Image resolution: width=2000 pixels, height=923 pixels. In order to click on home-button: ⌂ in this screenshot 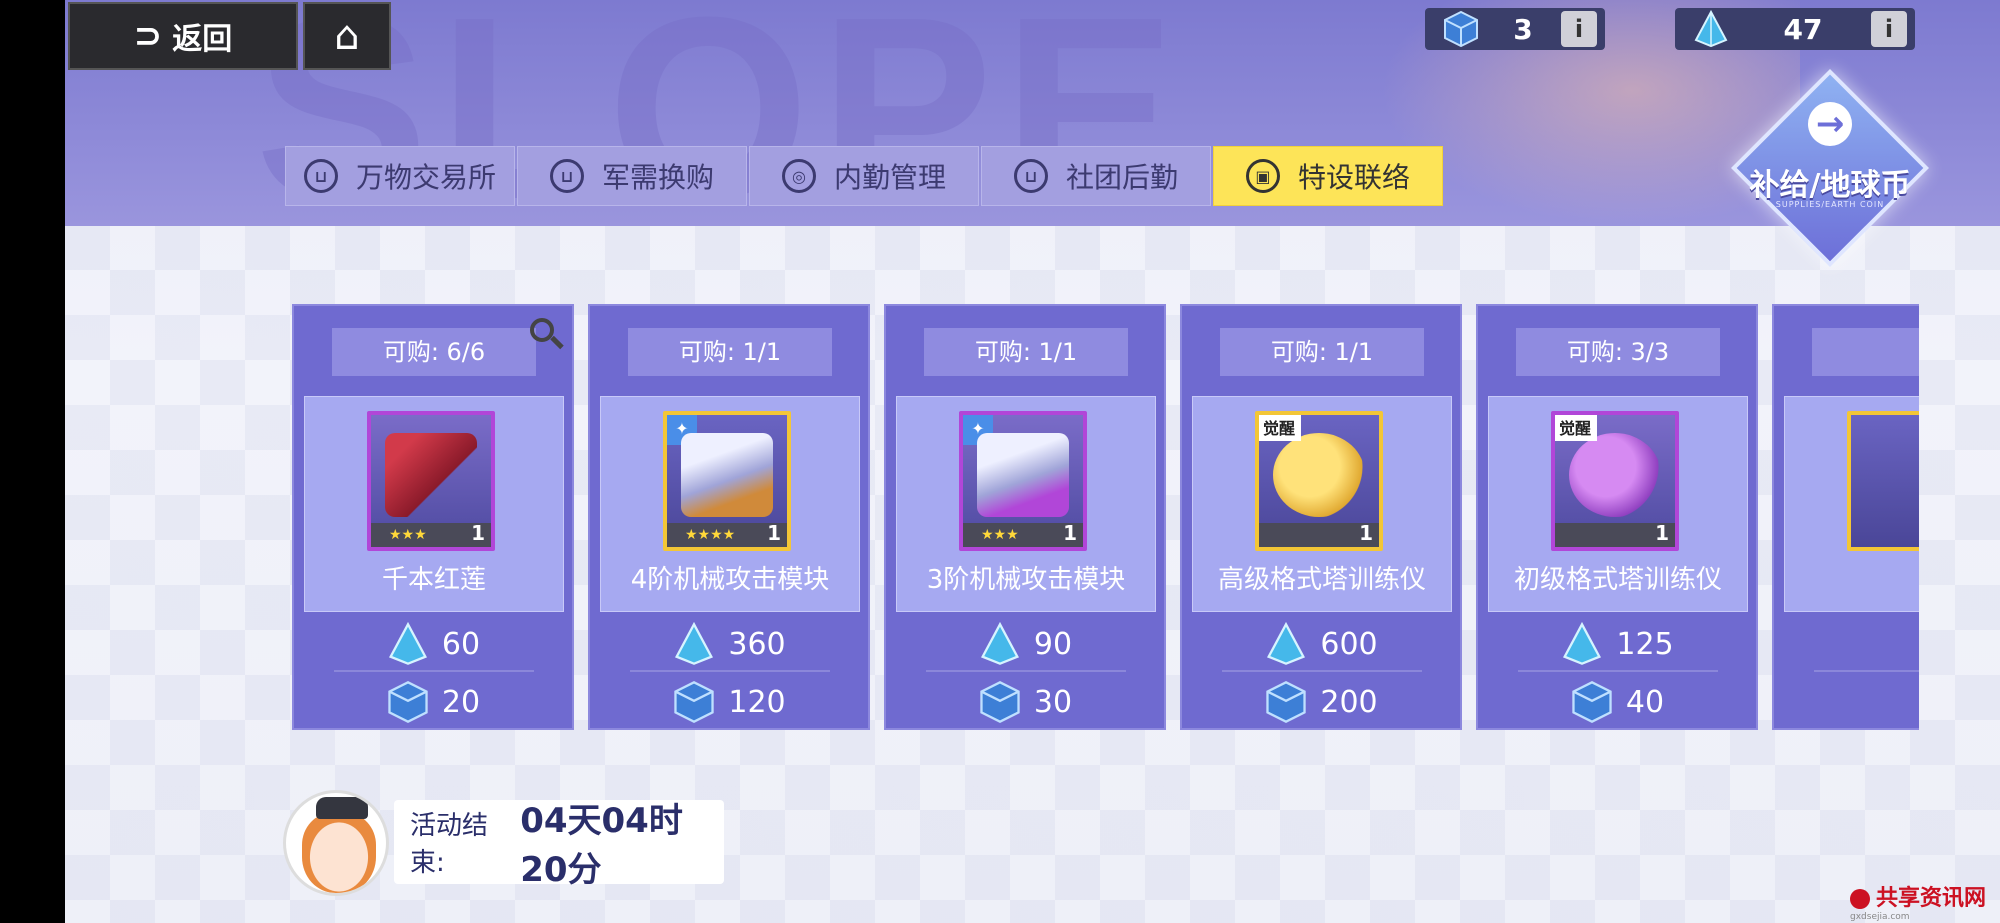, I will do `click(347, 36)`.